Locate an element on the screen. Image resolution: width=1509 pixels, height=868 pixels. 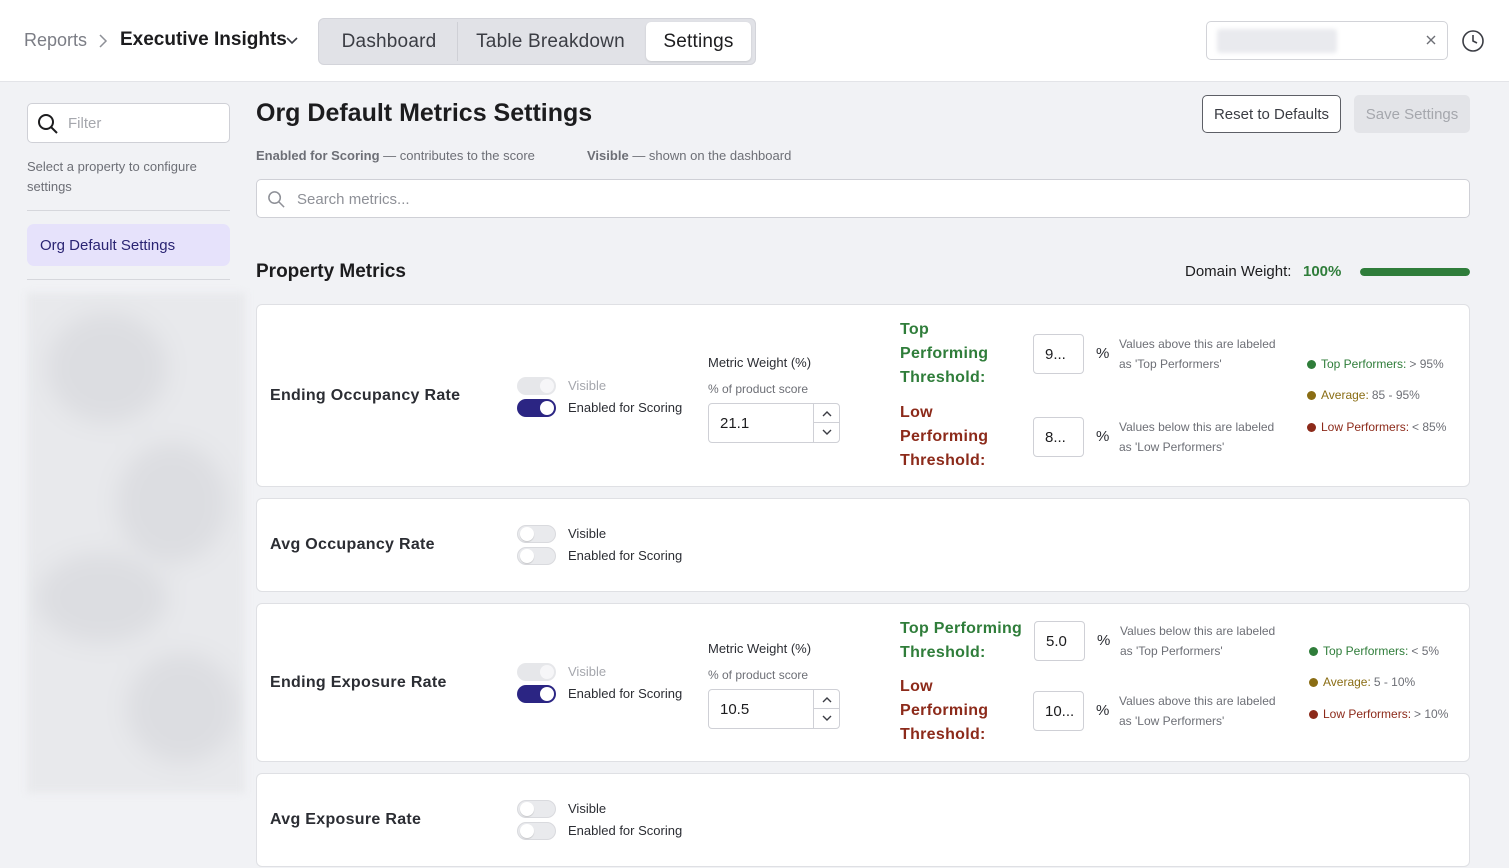
domain-weight-bar-fill is located at coordinates (1415, 272).